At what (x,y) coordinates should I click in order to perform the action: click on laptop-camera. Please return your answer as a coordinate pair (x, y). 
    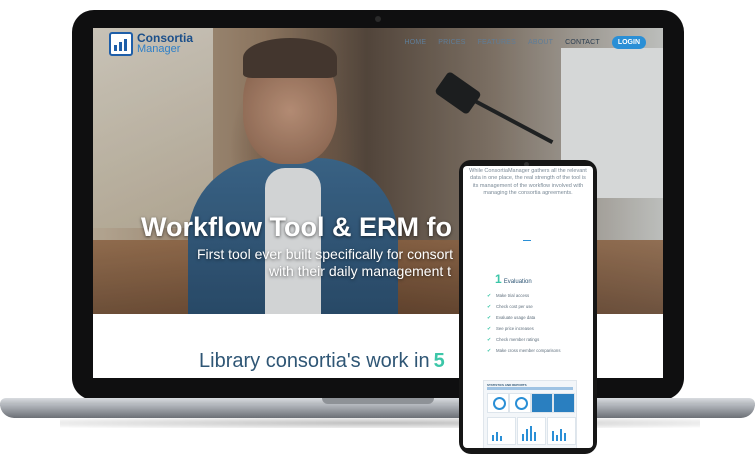
    Looking at the image, I should click on (378, 19).